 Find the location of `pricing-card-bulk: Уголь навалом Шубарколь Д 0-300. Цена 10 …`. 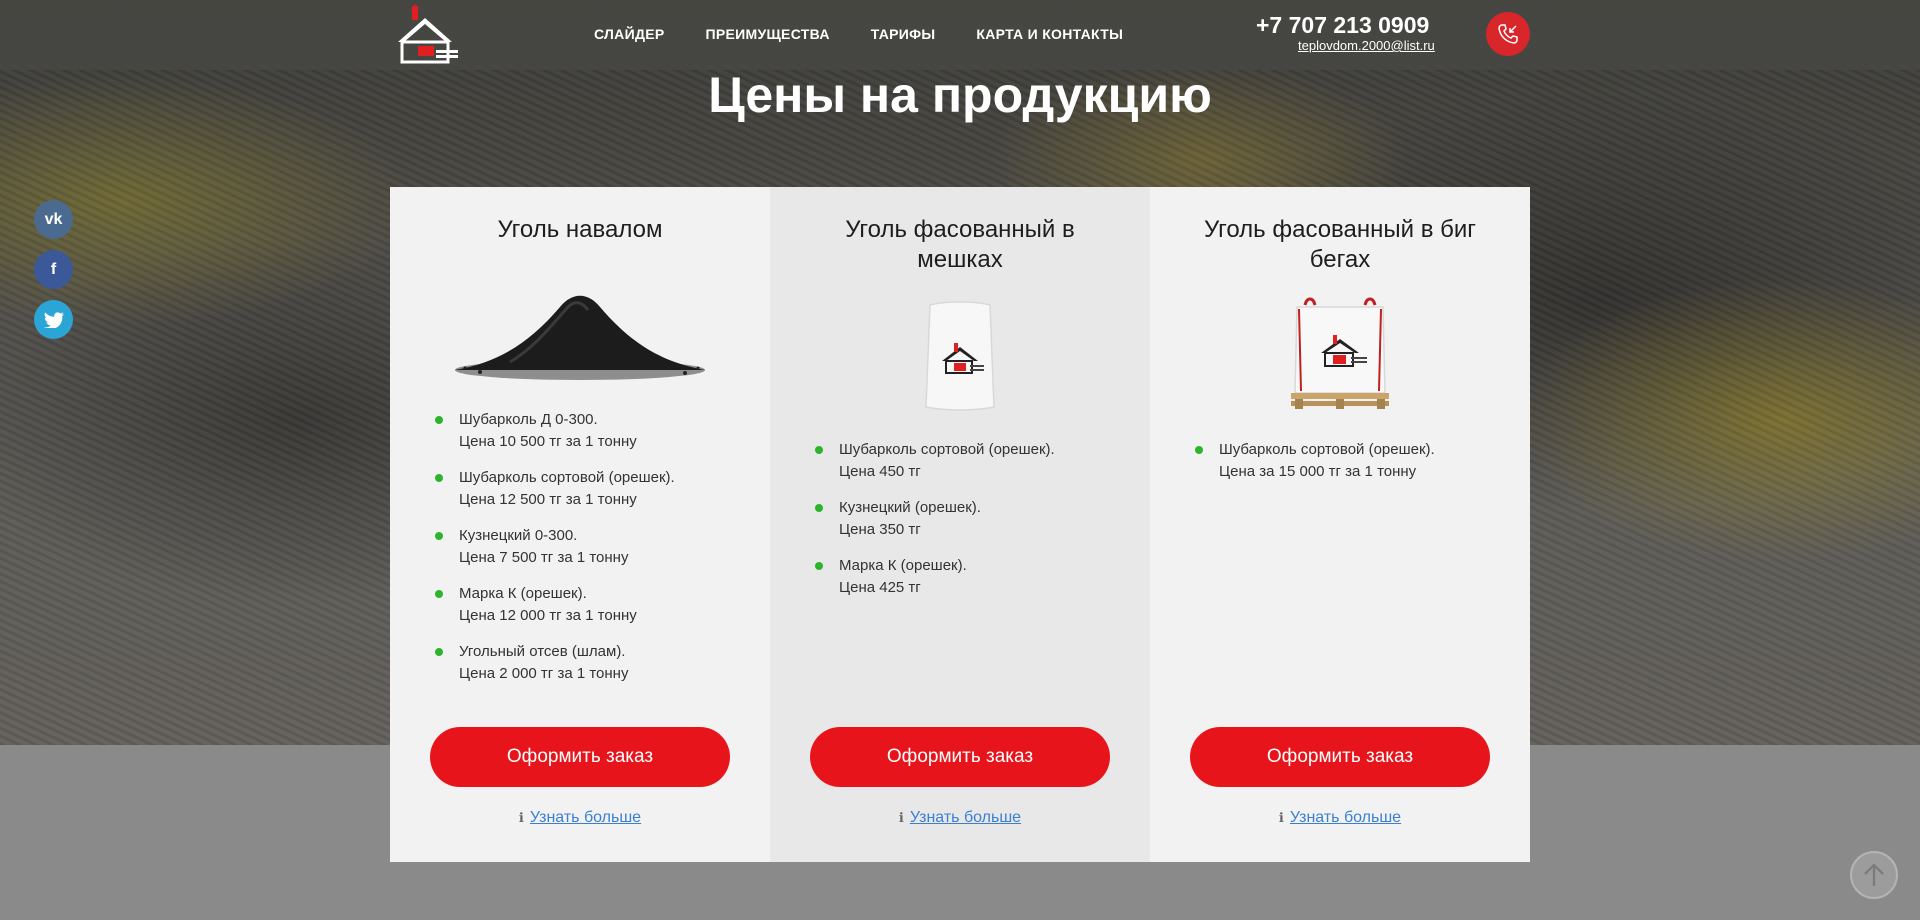

pricing-card-bulk: Уголь навалом Шубарколь Д 0-300. Цена 10 … is located at coordinates (580, 524).